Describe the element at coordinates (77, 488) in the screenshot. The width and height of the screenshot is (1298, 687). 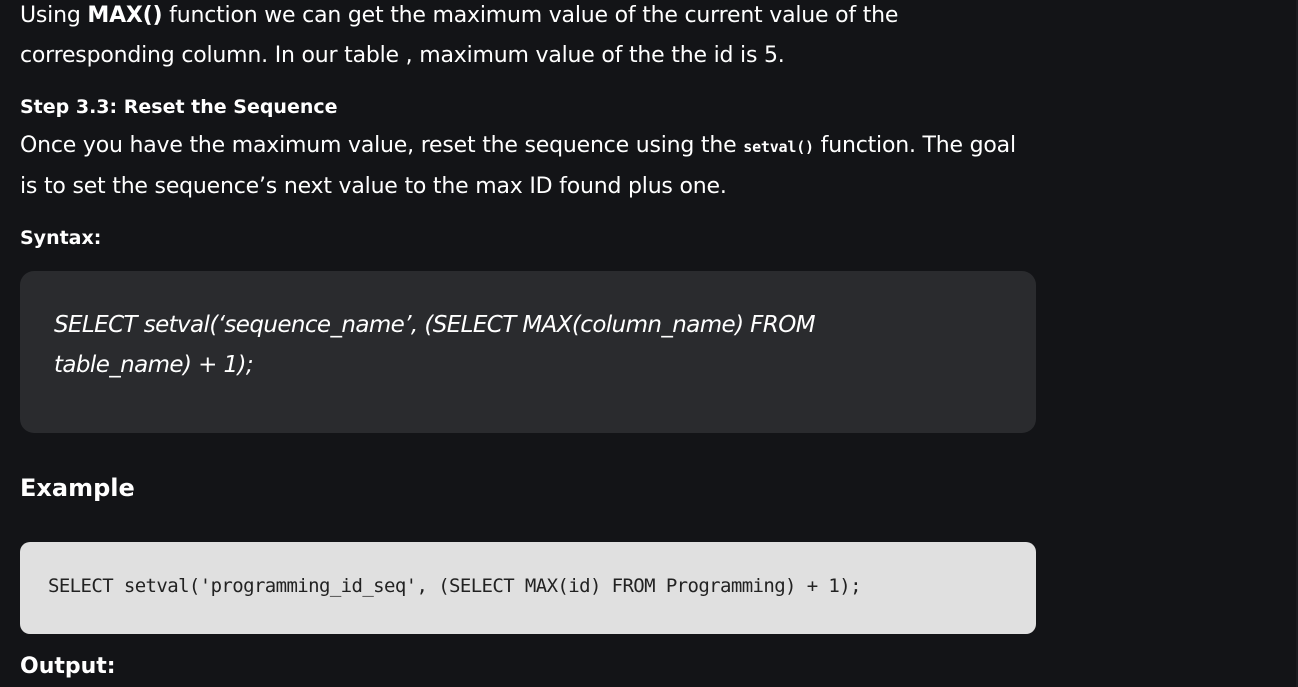
I see `example-heading: Example` at that location.